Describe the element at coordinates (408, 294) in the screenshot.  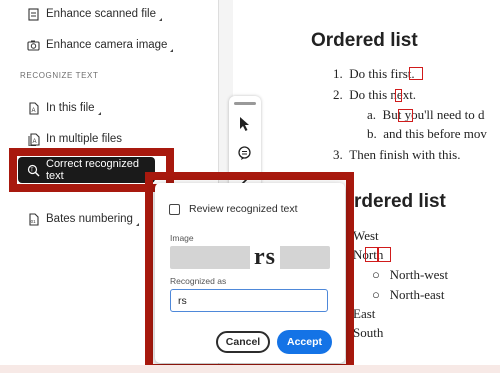
I see `list-item: ○ North-east` at that location.